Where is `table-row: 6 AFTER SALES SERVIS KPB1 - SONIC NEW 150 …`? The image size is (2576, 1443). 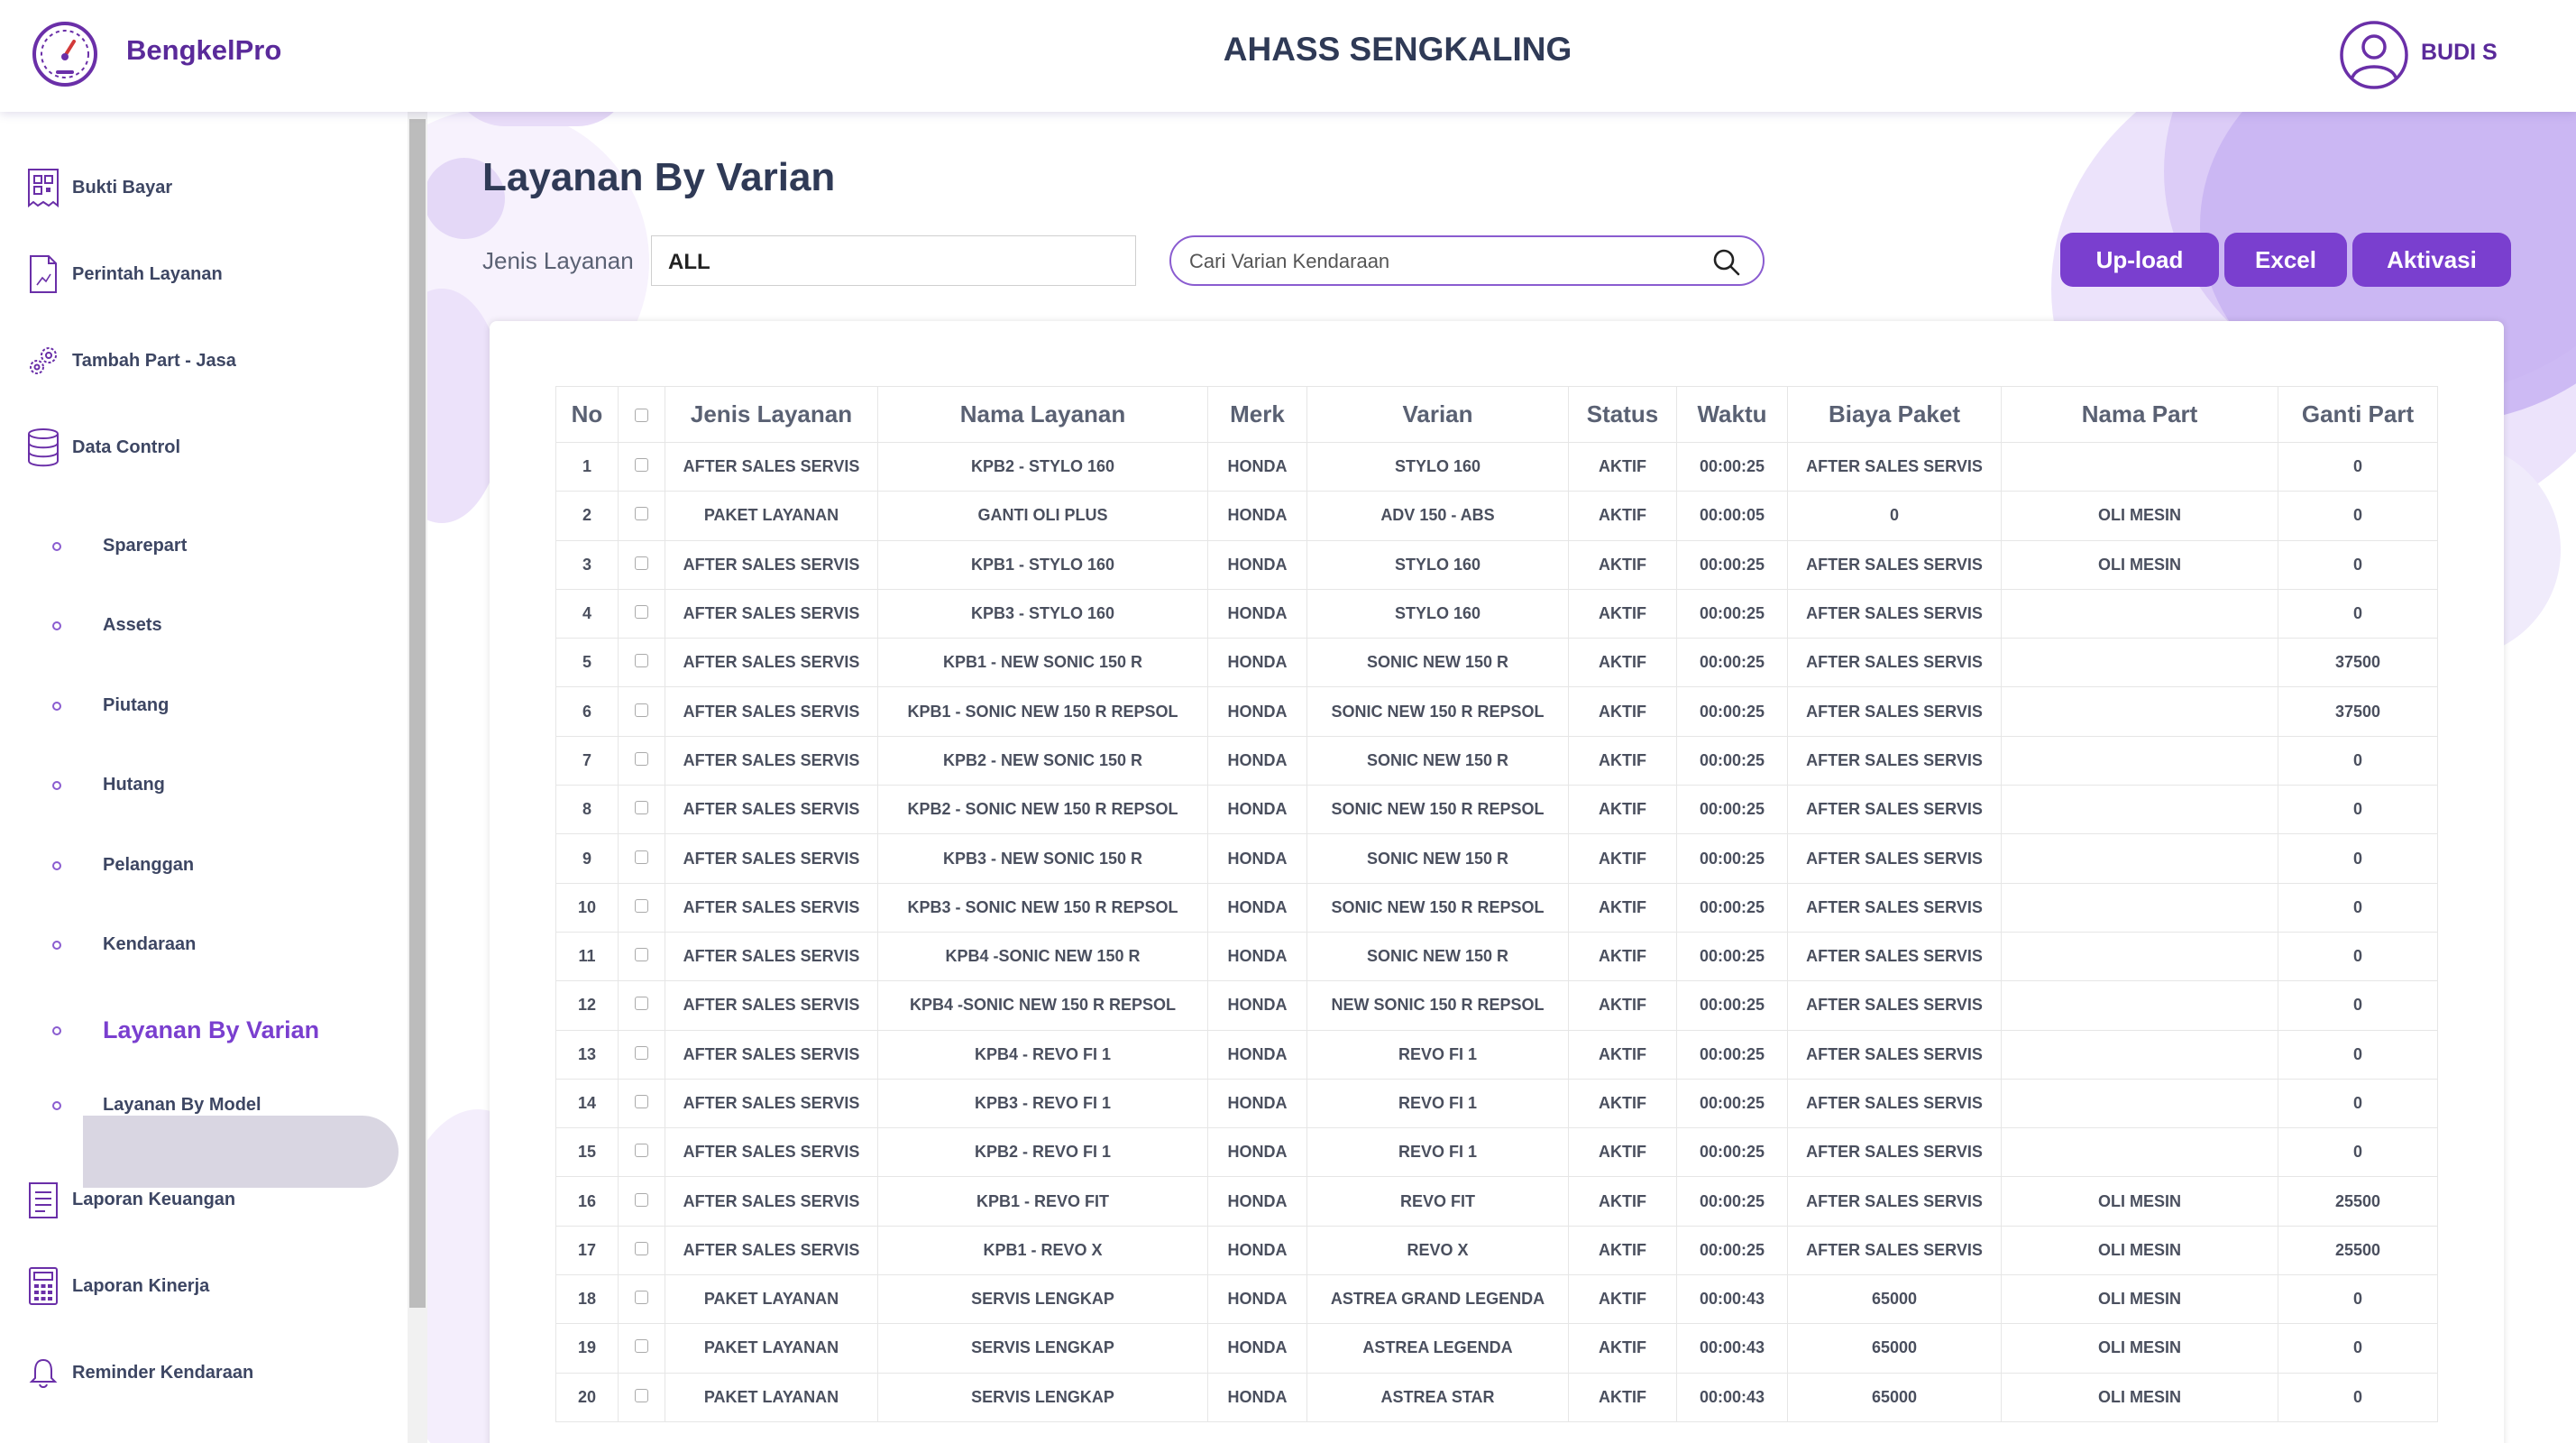
table-row: 6 AFTER SALES SERVIS KPB1 - SONIC NEW 150 … is located at coordinates (1496, 711).